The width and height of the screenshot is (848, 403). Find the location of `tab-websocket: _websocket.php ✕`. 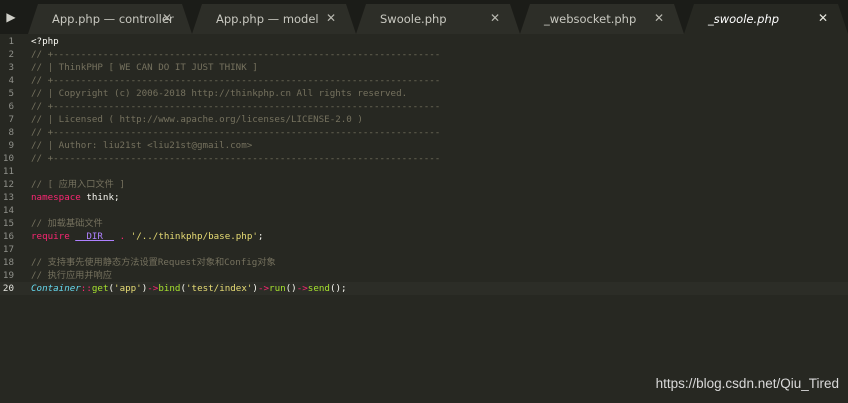

tab-websocket: _websocket.php ✕ is located at coordinates (602, 19).